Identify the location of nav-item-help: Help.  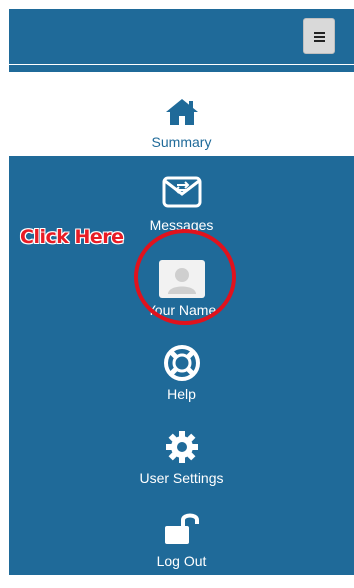
(181, 382).